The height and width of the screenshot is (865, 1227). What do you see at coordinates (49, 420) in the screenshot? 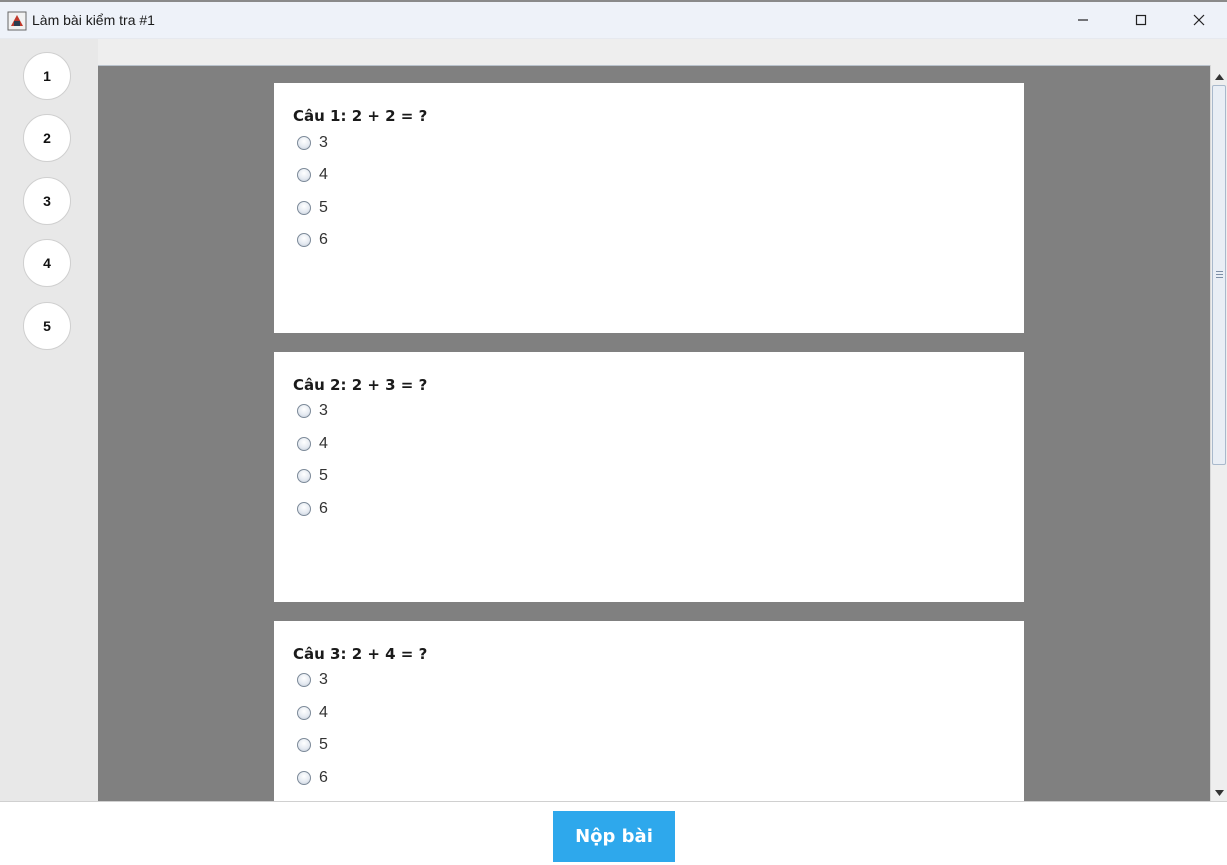
I see `question-navigator: 1 2 3 4 5` at bounding box center [49, 420].